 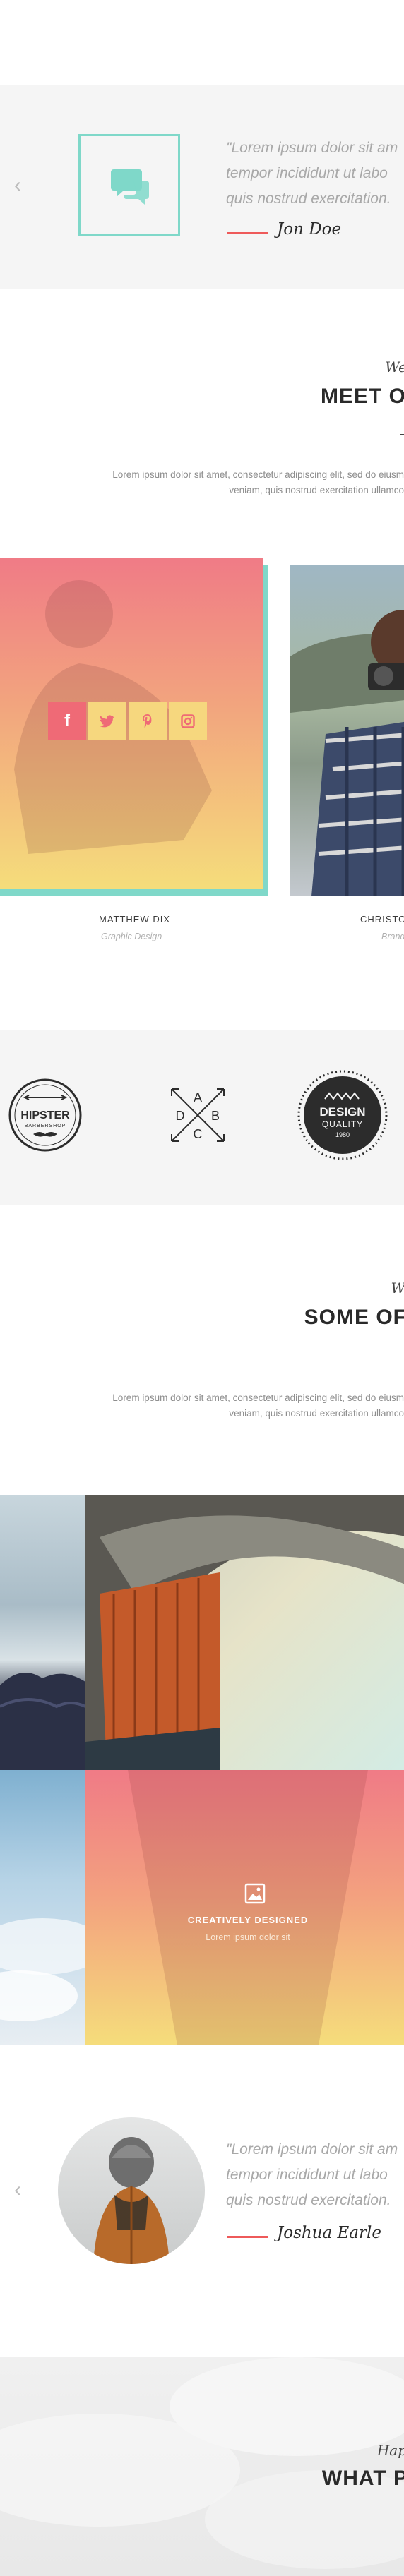 I want to click on member-role: Graphic Design, so click(x=131, y=936).